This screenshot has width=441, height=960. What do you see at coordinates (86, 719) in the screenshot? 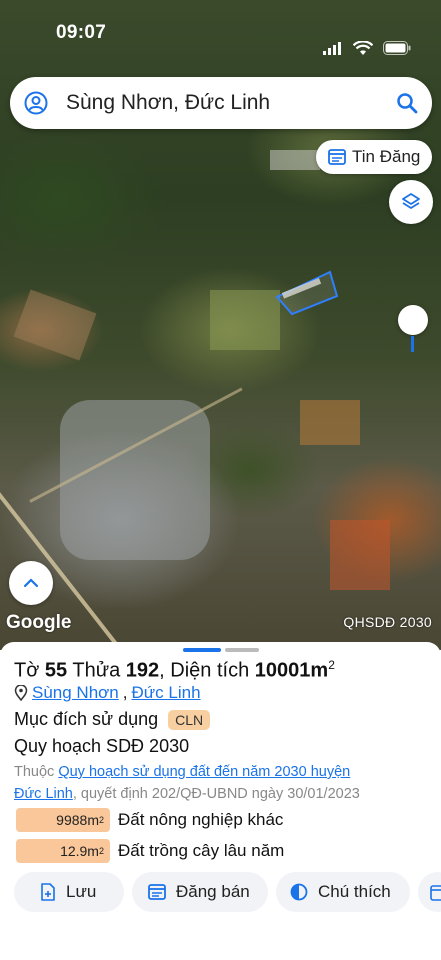
I see `purpose-label: Mục đích sử dụng` at bounding box center [86, 719].